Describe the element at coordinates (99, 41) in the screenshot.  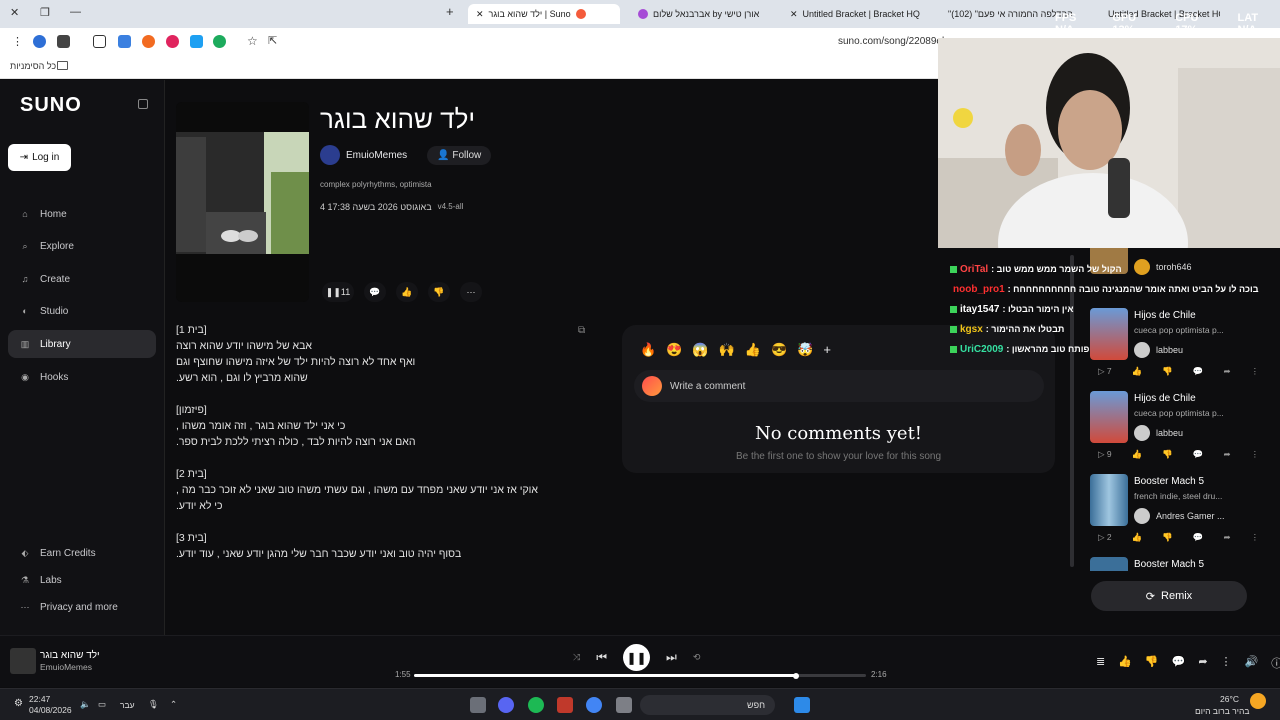
I see `extensions-icon` at that location.